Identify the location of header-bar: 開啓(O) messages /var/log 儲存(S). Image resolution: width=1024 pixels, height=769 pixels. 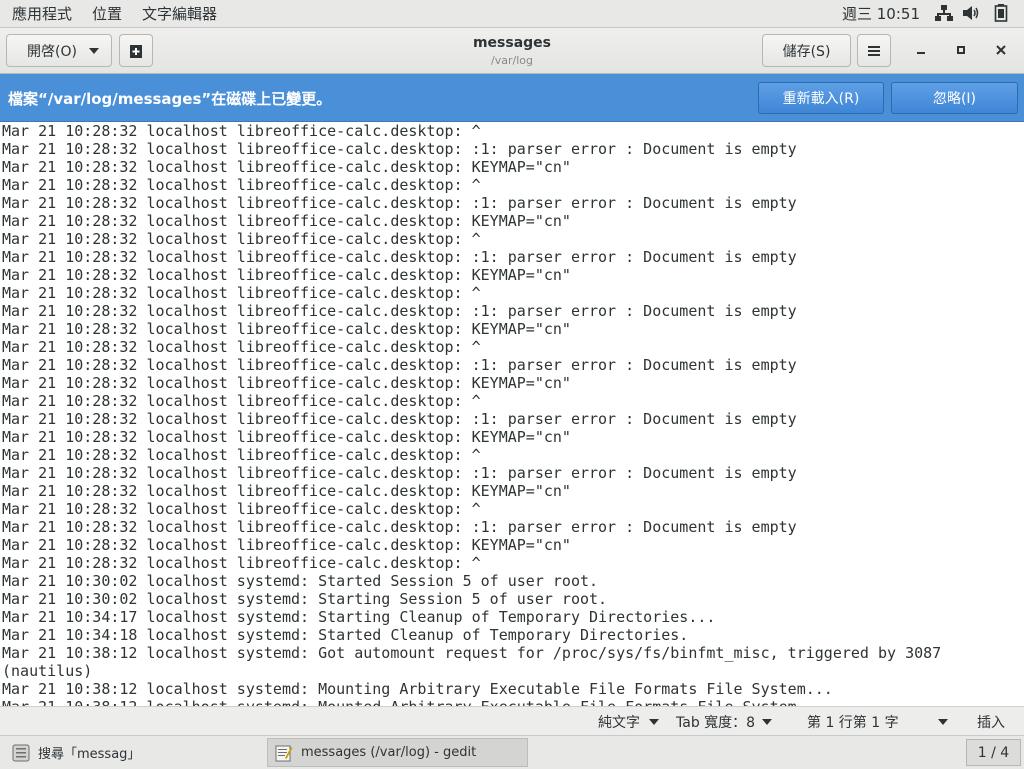
(512, 51).